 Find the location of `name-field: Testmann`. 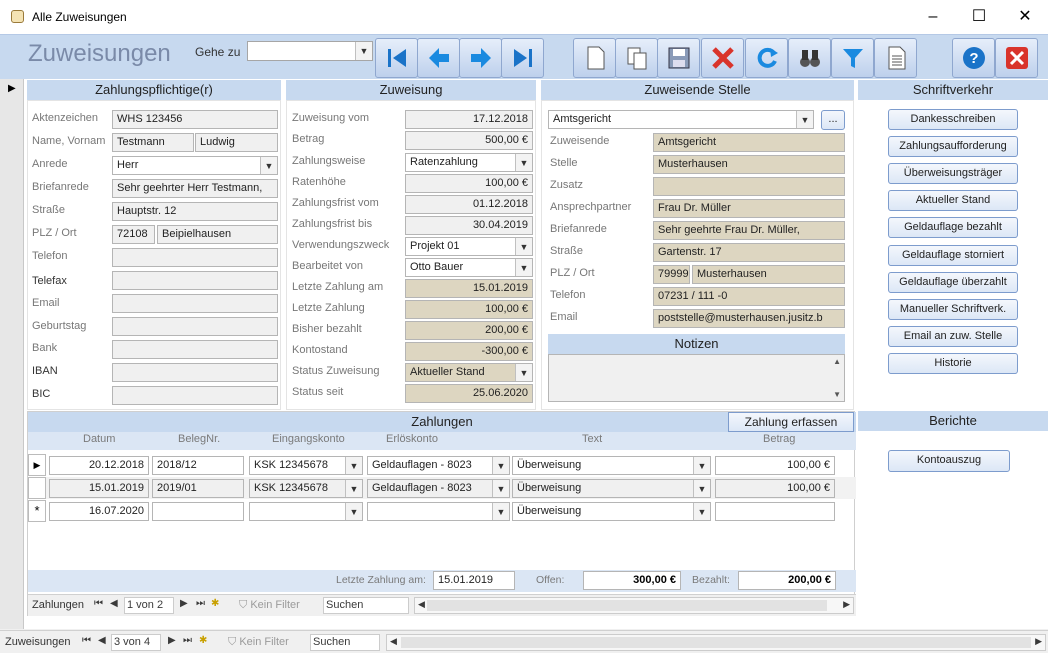

name-field: Testmann is located at coordinates (153, 142).